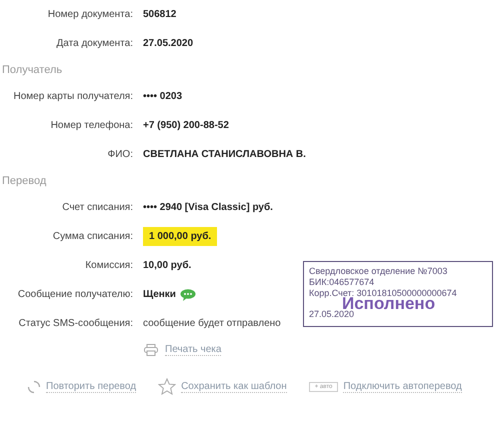 This screenshot has height=422, width=500. I want to click on refresh-icon, so click(34, 387).